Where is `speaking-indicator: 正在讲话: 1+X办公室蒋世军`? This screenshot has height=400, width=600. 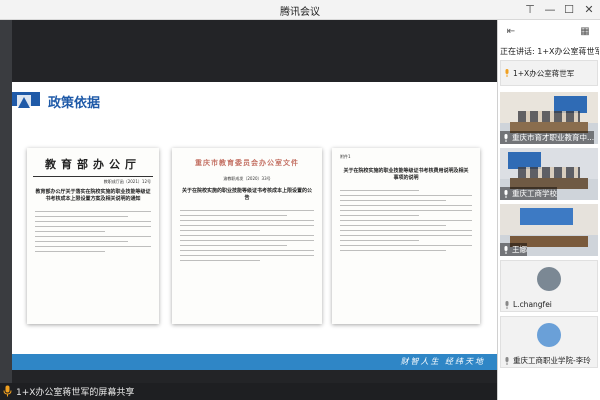 speaking-indicator: 正在讲话: 1+X办公室蒋世军 is located at coordinates (549, 51).